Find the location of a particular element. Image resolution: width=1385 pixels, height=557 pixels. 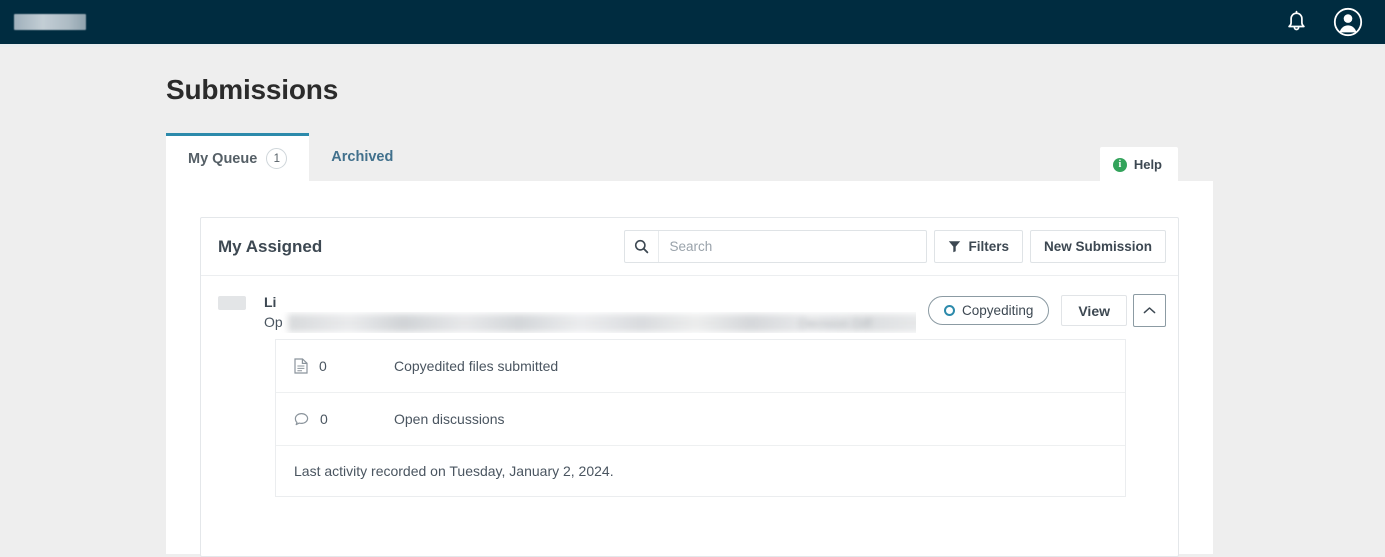

detail-files-count: 0 is located at coordinates (323, 366).